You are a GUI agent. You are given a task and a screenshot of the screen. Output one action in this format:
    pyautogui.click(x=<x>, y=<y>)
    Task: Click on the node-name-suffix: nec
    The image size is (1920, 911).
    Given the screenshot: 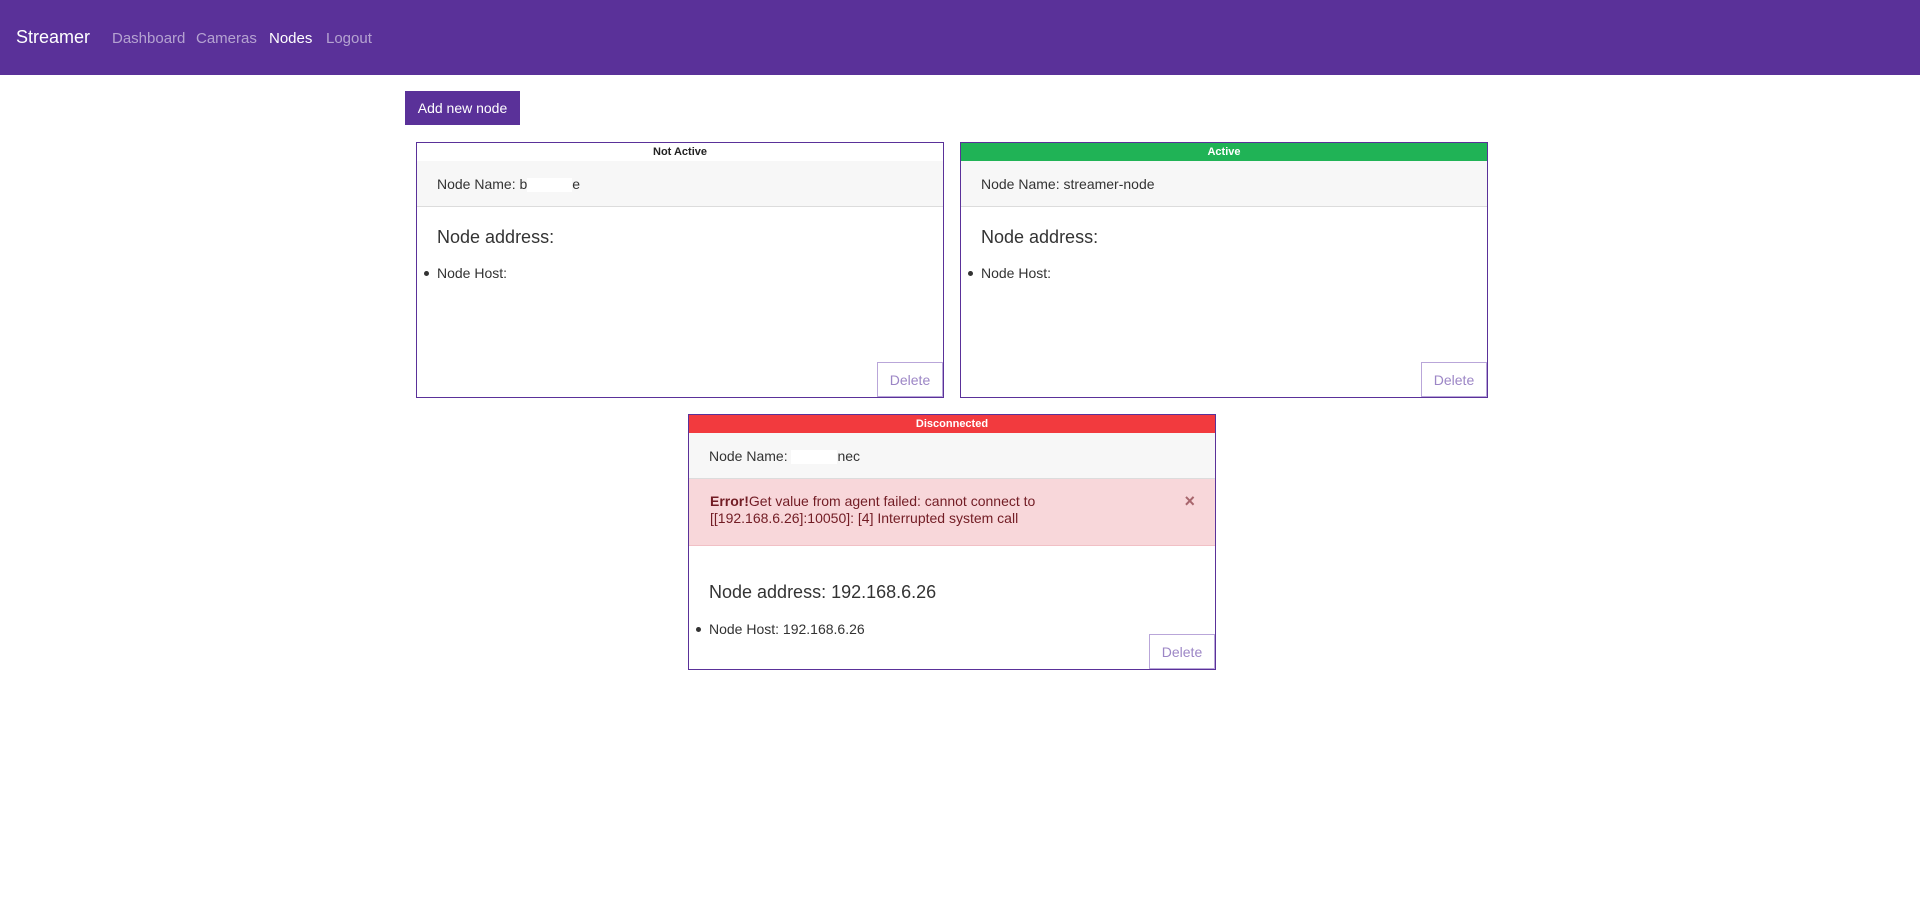 What is the action you would take?
    pyautogui.click(x=849, y=456)
    